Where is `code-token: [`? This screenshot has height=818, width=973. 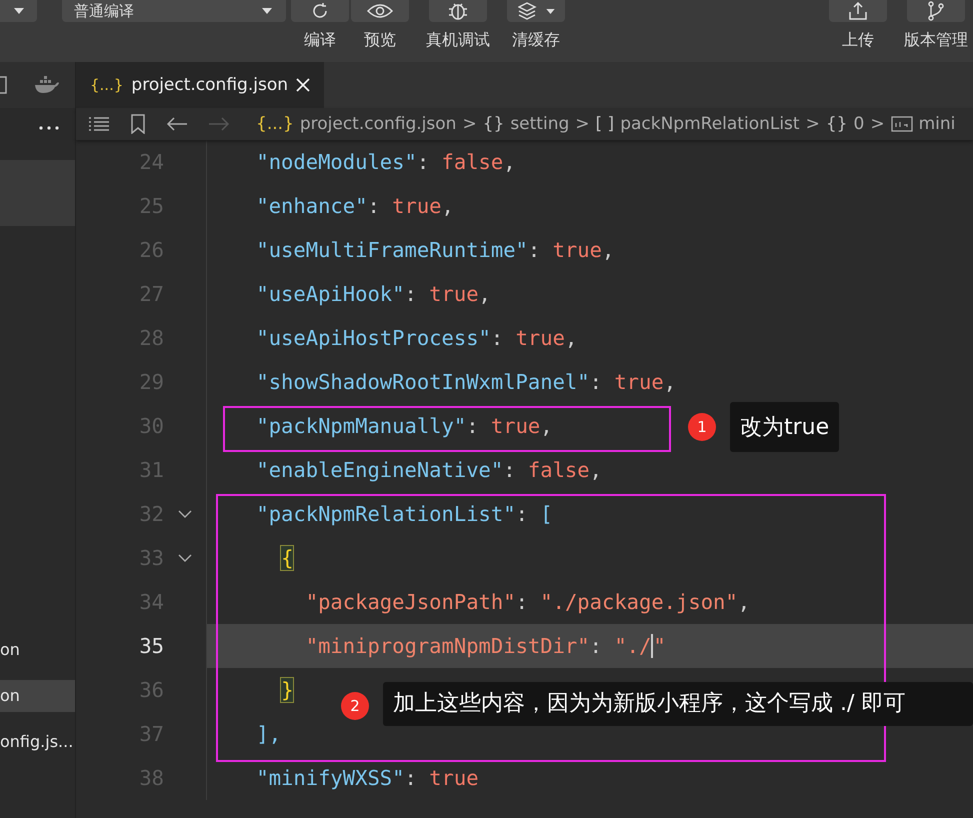
code-token: [ is located at coordinates (546, 514).